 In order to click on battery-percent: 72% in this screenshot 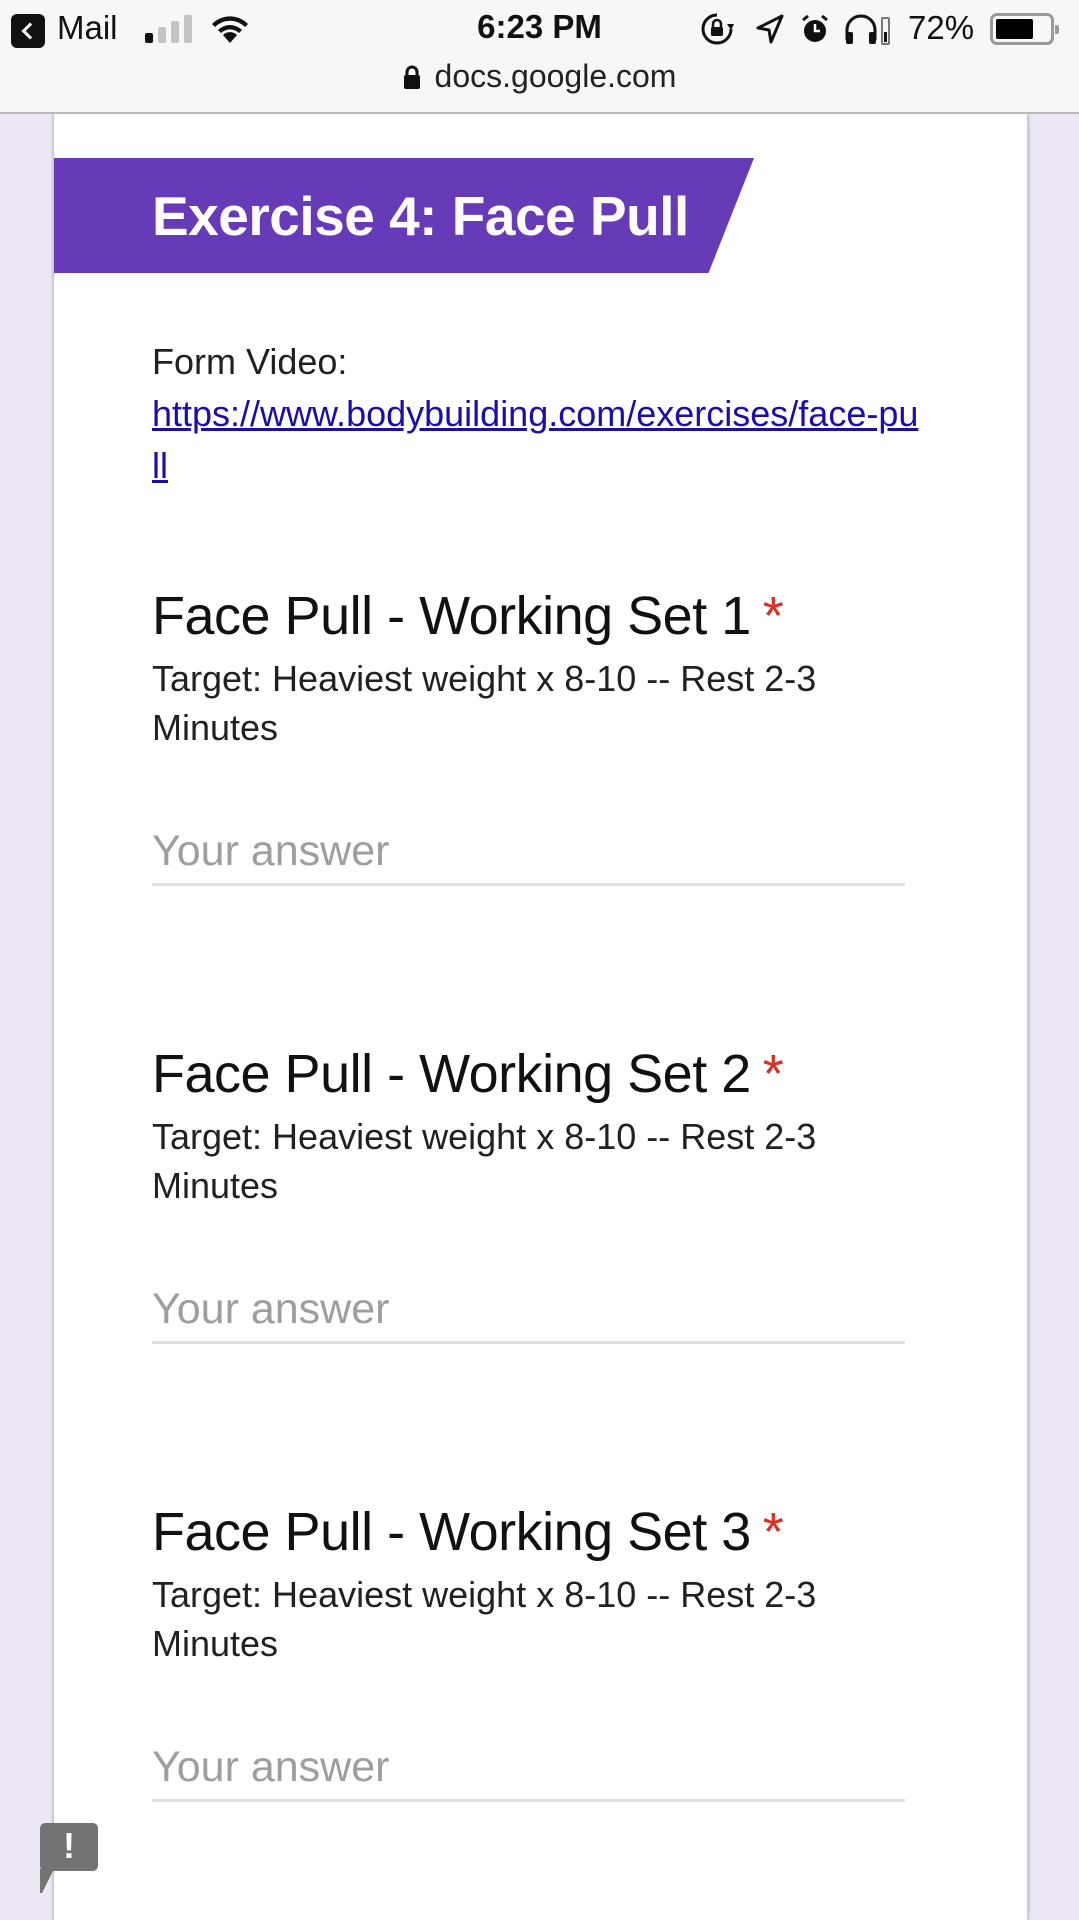, I will do `click(941, 27)`.